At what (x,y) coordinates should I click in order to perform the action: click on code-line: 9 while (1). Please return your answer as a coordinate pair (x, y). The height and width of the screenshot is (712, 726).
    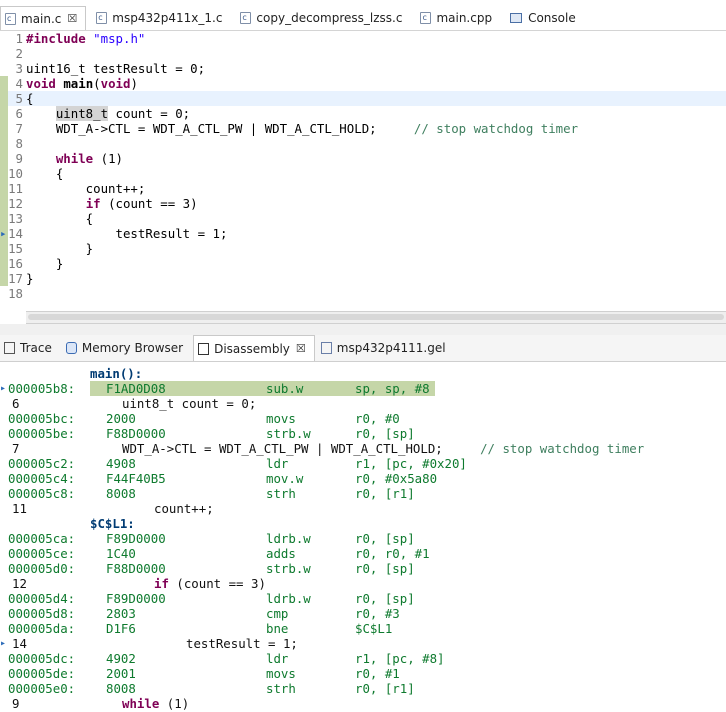
    Looking at the image, I should click on (363, 158).